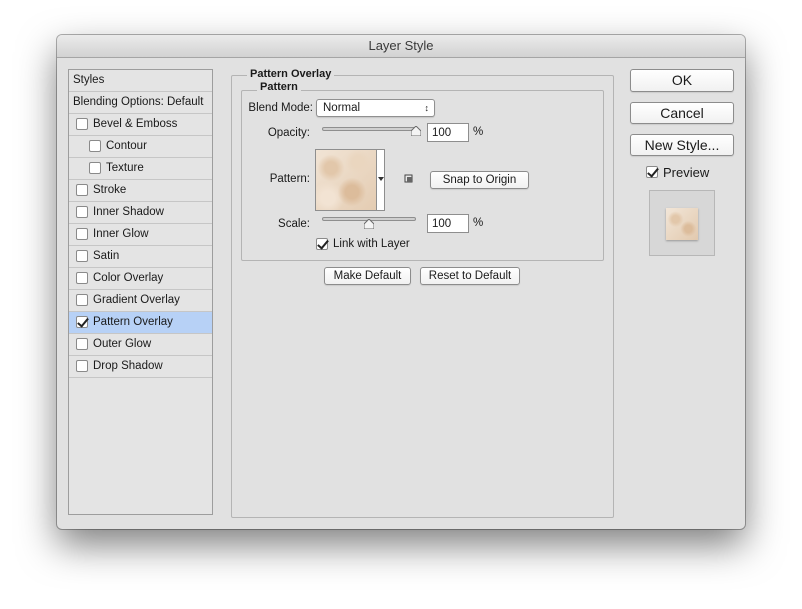 This screenshot has height=609, width=802. I want to click on style-item-pattern-overlay: Pattern Overlay, so click(140, 323).